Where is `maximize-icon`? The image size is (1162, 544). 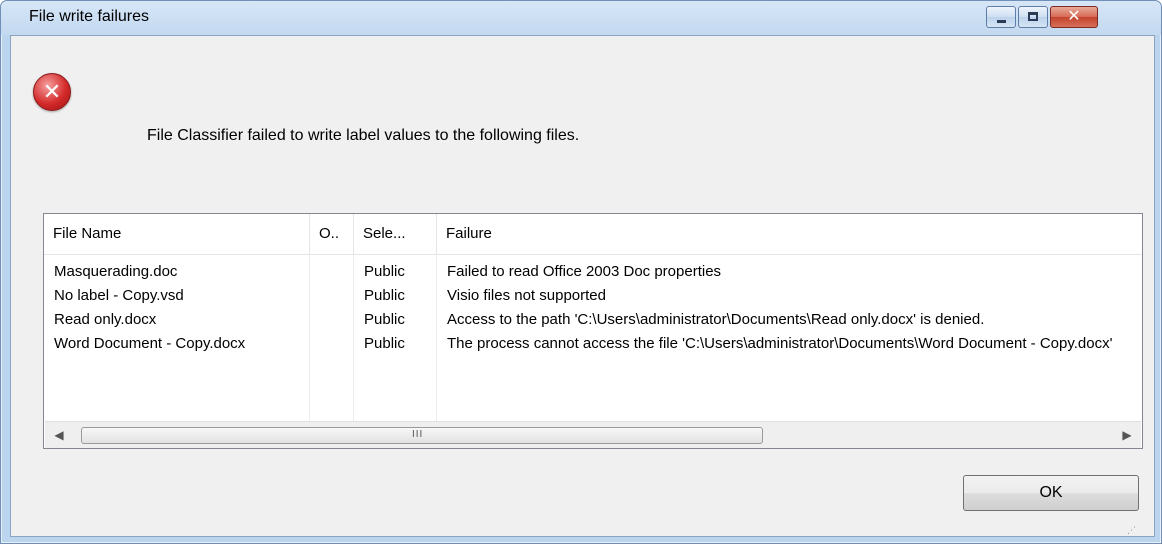
maximize-icon is located at coordinates (1033, 16).